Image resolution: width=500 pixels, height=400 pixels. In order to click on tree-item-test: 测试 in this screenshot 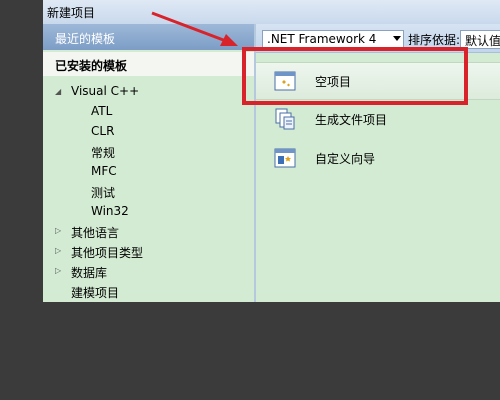, I will do `click(103, 193)`.